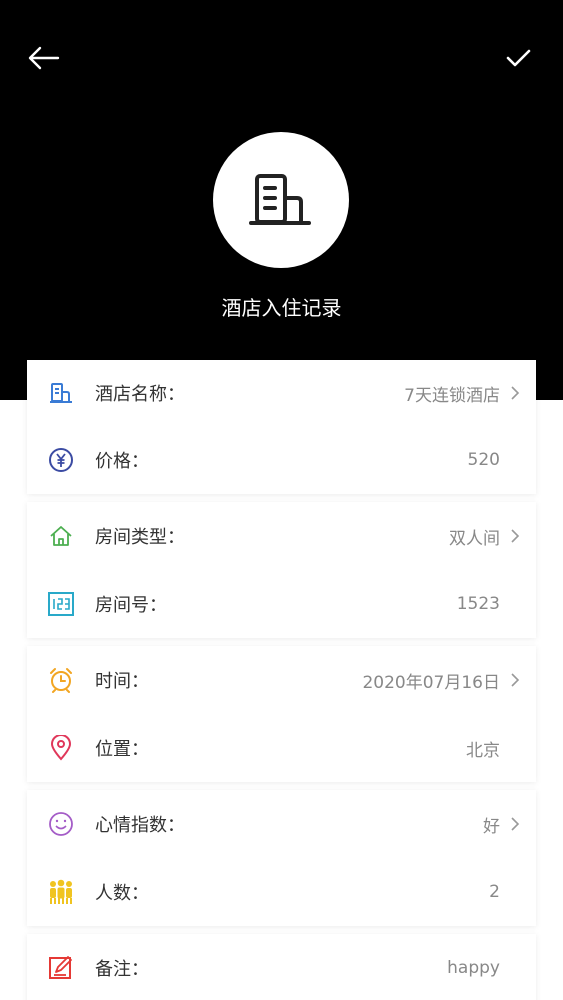 This screenshot has height=1000, width=563. Describe the element at coordinates (281, 460) in the screenshot. I see `row-price: 价格： 520` at that location.